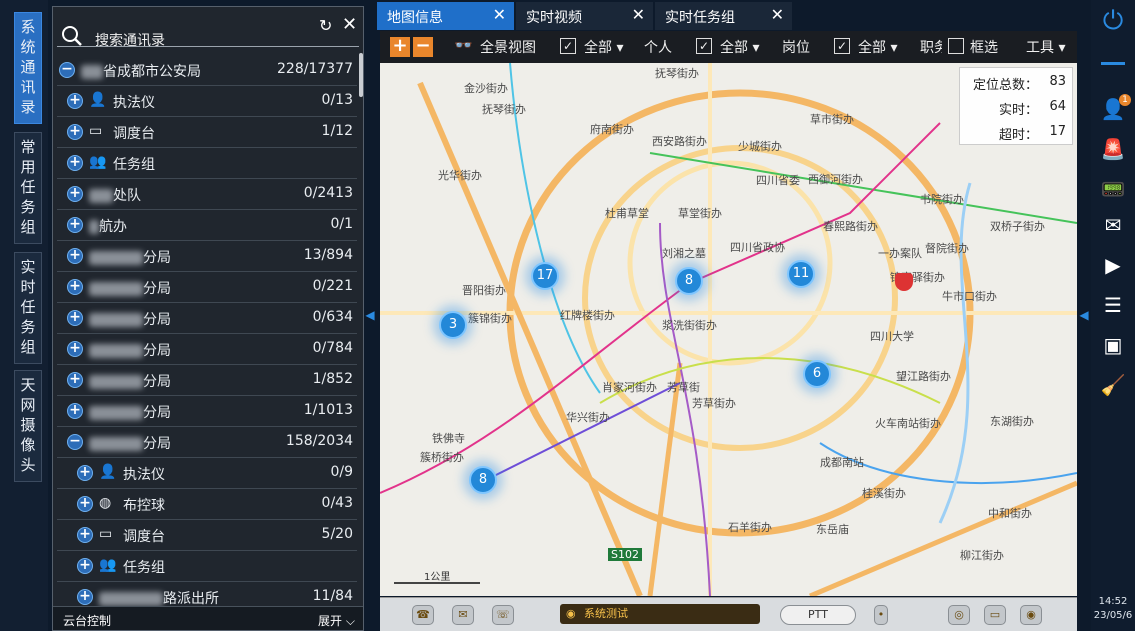  What do you see at coordinates (739, 47) in the screenshot?
I see `filter2-select: 全部 ▾` at bounding box center [739, 47].